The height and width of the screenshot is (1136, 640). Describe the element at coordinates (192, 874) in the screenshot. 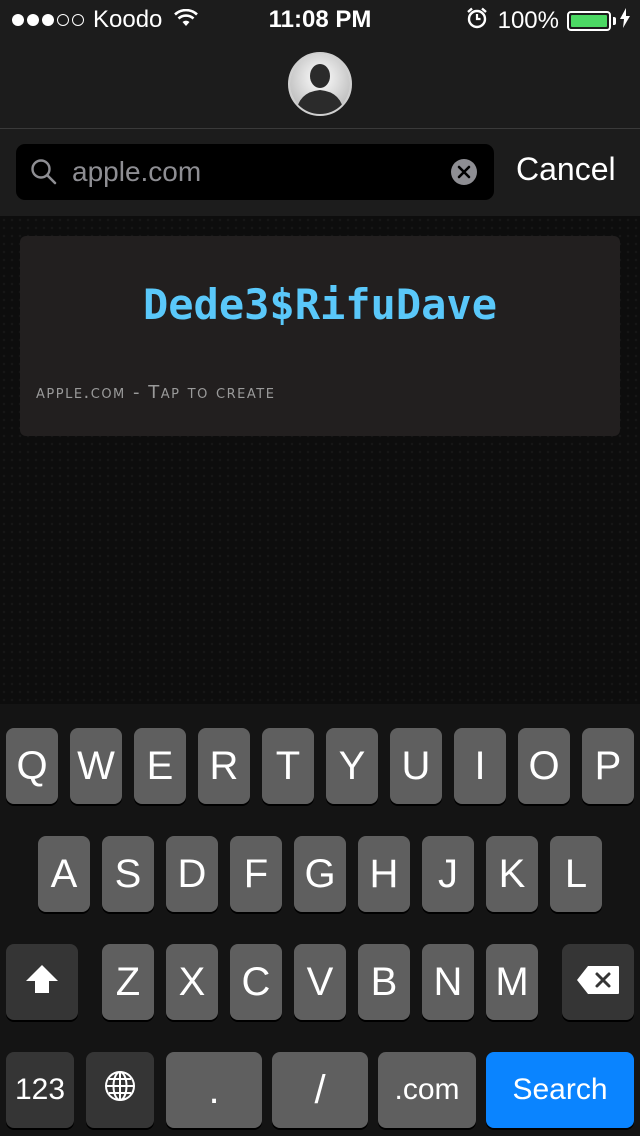

I see `key-d: D` at that location.